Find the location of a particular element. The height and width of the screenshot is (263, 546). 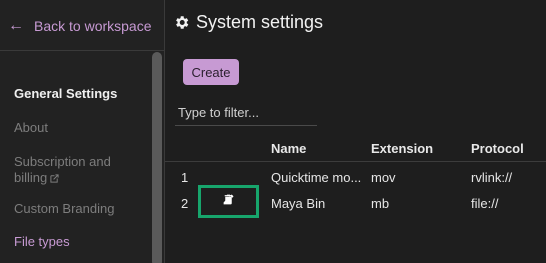

page-title-text: System settings is located at coordinates (260, 22).